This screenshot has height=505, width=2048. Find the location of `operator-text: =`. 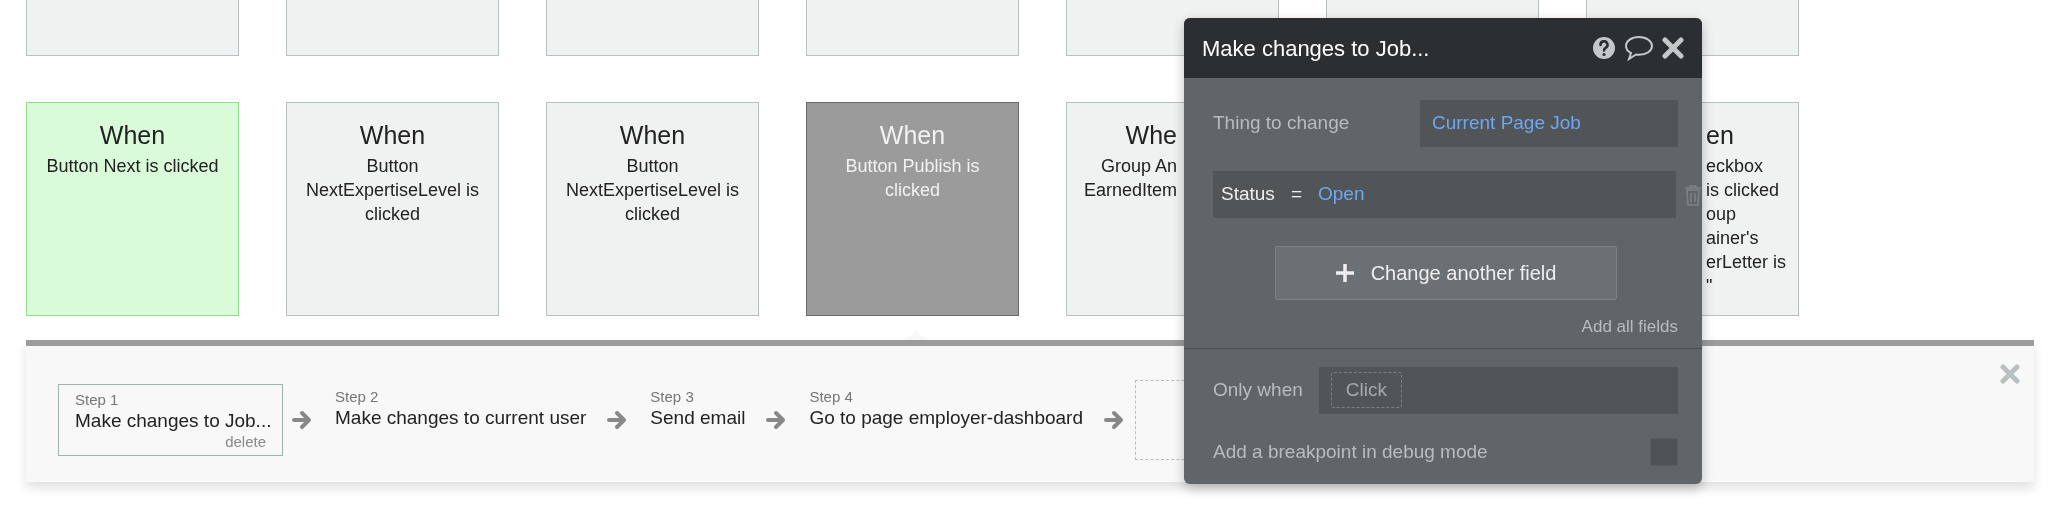

operator-text: = is located at coordinates (1296, 194).